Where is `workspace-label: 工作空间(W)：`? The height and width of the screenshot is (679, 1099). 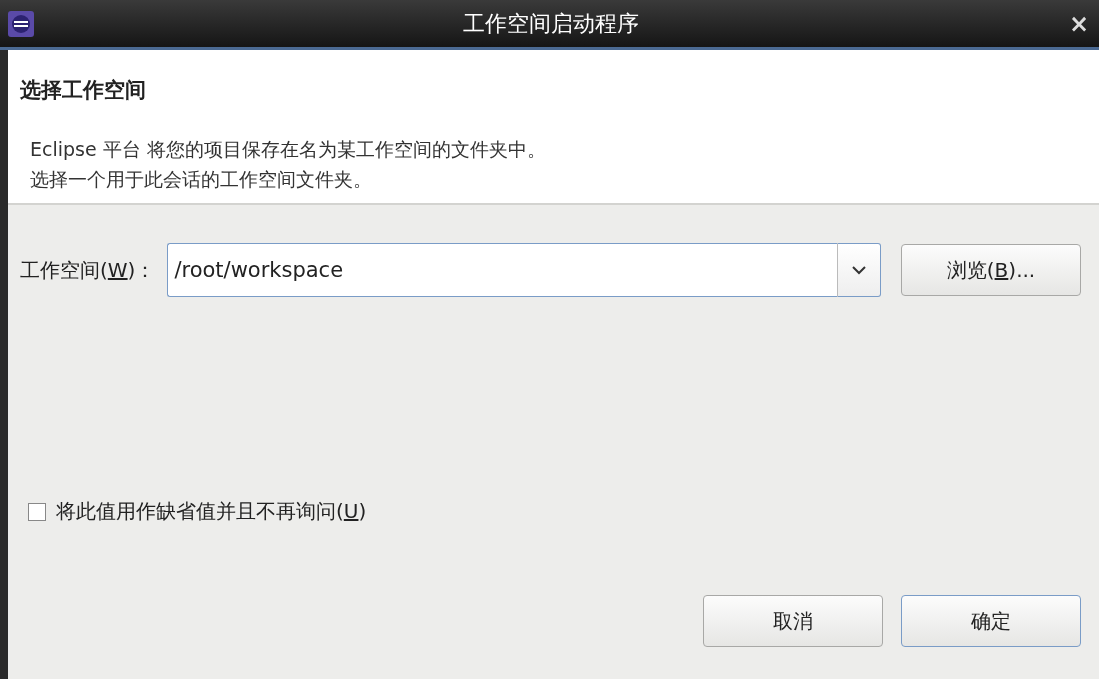 workspace-label: 工作空间(W)： is located at coordinates (88, 270).